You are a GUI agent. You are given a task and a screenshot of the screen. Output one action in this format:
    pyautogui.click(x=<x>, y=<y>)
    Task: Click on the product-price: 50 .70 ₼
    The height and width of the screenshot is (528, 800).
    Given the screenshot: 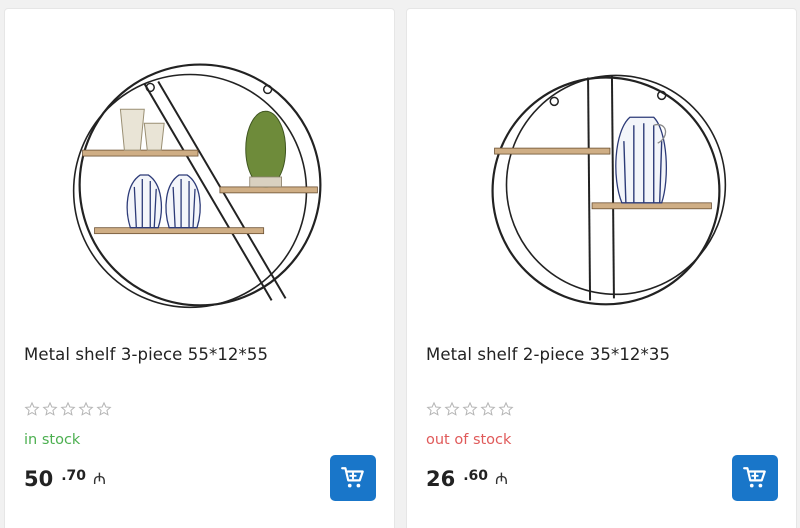 What is the action you would take?
    pyautogui.click(x=65, y=479)
    